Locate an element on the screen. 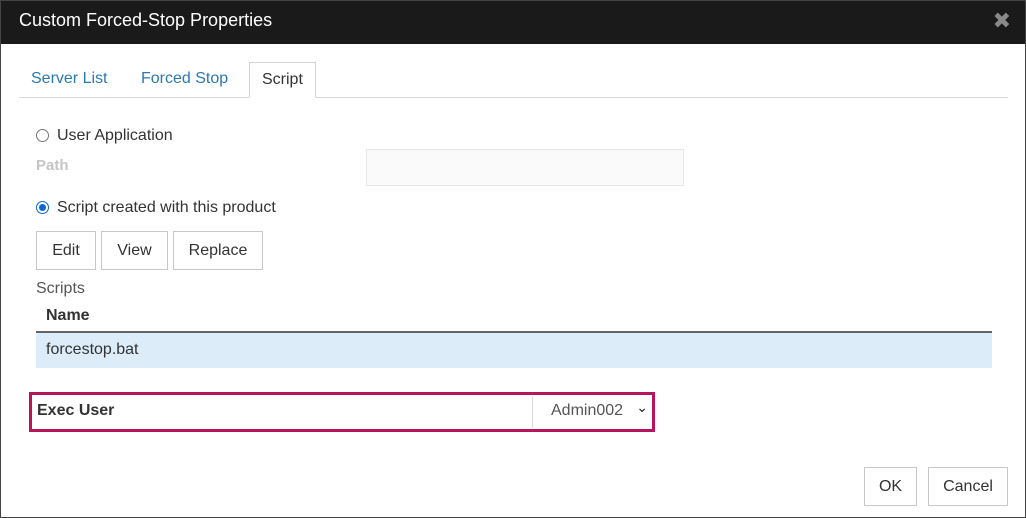 Image resolution: width=1026 pixels, height=518 pixels. tab-server-list: Server List is located at coordinates (69, 79).